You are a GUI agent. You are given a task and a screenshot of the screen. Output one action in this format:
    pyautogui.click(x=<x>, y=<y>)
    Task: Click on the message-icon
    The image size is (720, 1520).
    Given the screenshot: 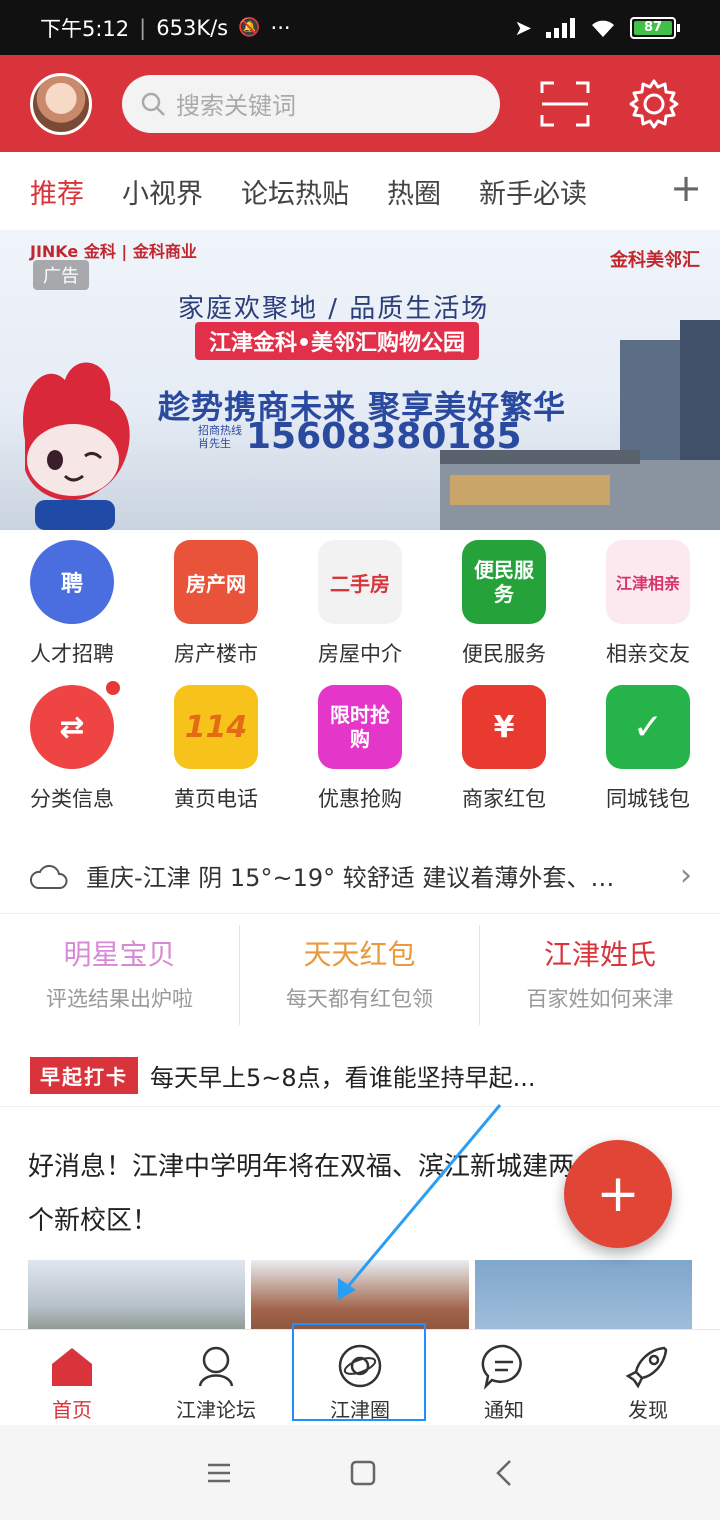 What is the action you would take?
    pyautogui.click(x=501, y=1367)
    